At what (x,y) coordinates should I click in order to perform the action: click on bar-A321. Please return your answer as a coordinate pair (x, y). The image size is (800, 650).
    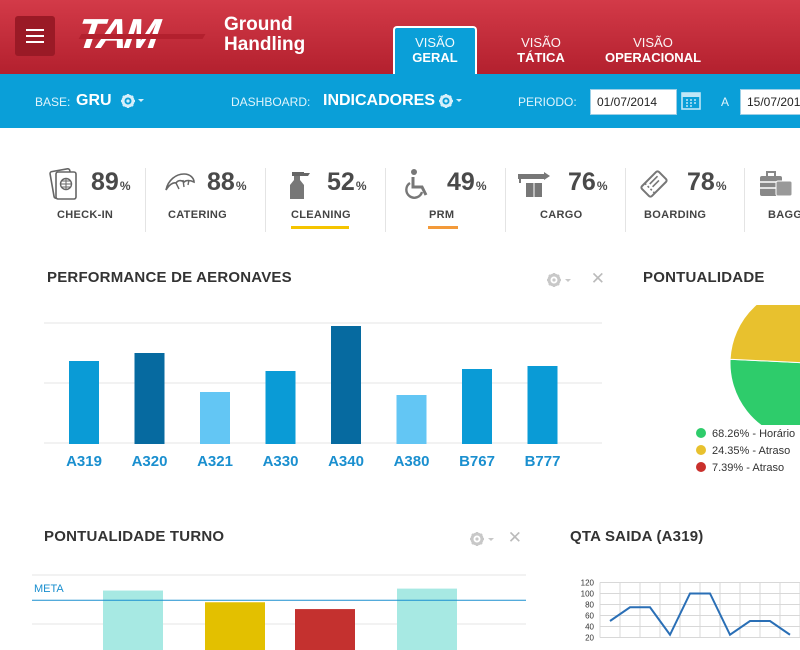
    Looking at the image, I should click on (215, 418).